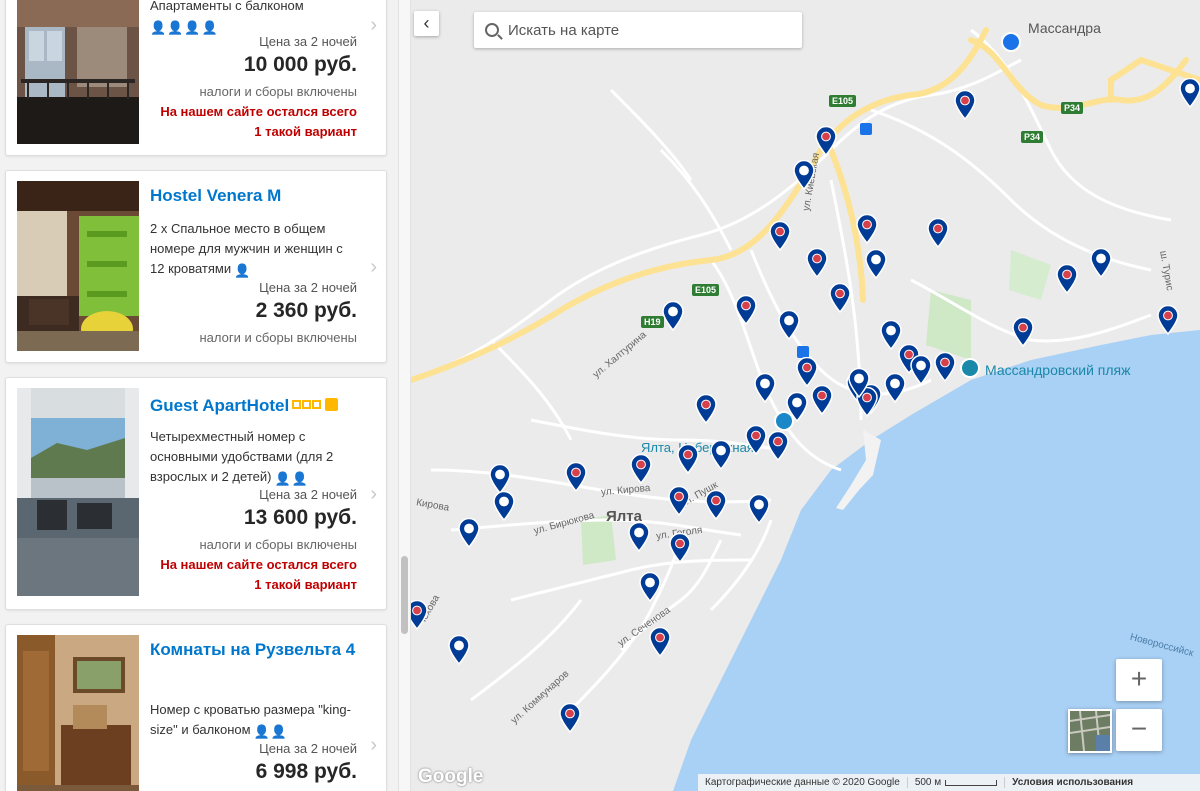 The image size is (1200, 791). Describe the element at coordinates (1139, 730) in the screenshot. I see `zoom-out-button: −` at that location.